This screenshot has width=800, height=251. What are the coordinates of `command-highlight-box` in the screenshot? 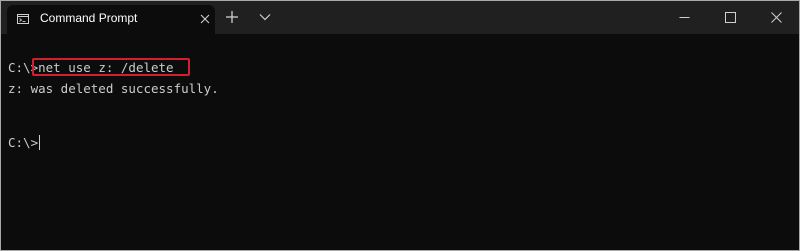 It's located at (111, 67).